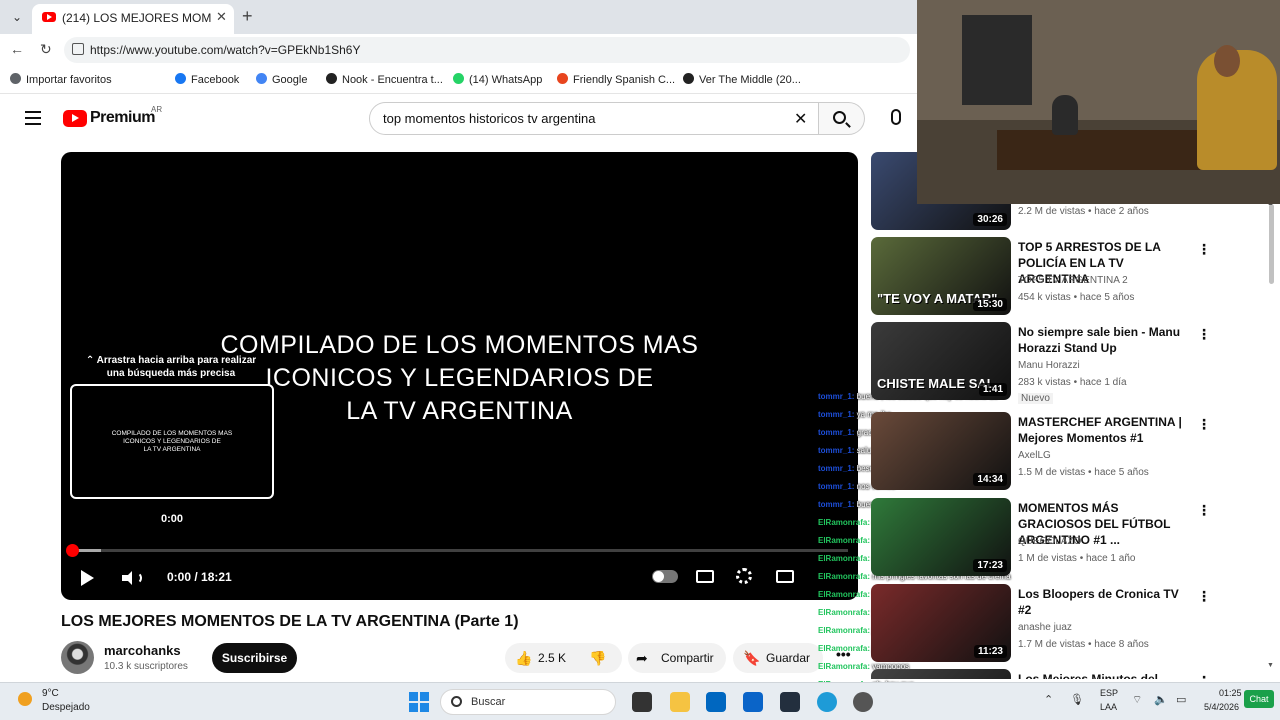 The width and height of the screenshot is (1280, 720). What do you see at coordinates (1103, 602) in the screenshot?
I see `recommendation-title: Los Bloopers de Cronica TV #2` at bounding box center [1103, 602].